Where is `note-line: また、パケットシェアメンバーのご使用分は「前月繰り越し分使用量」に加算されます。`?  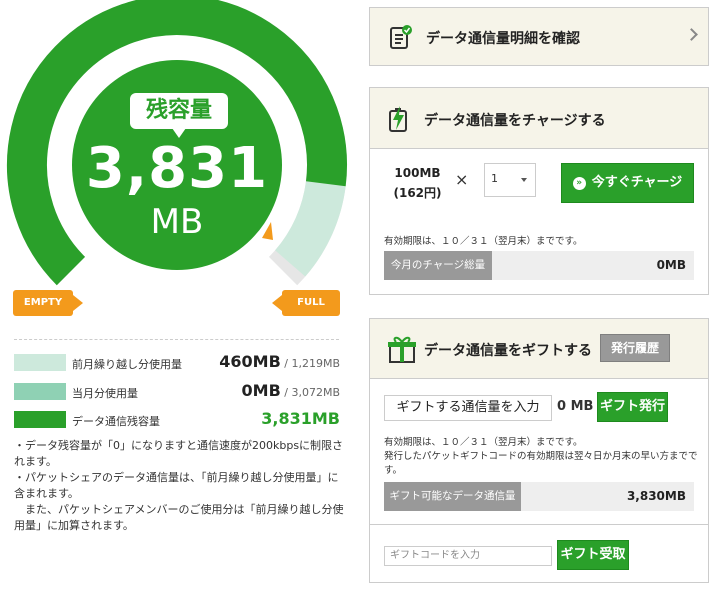 note-line: また、パケットシェアメンバーのご使用分は「前月繰り越し分使用量」に加算されます。 is located at coordinates (179, 517).